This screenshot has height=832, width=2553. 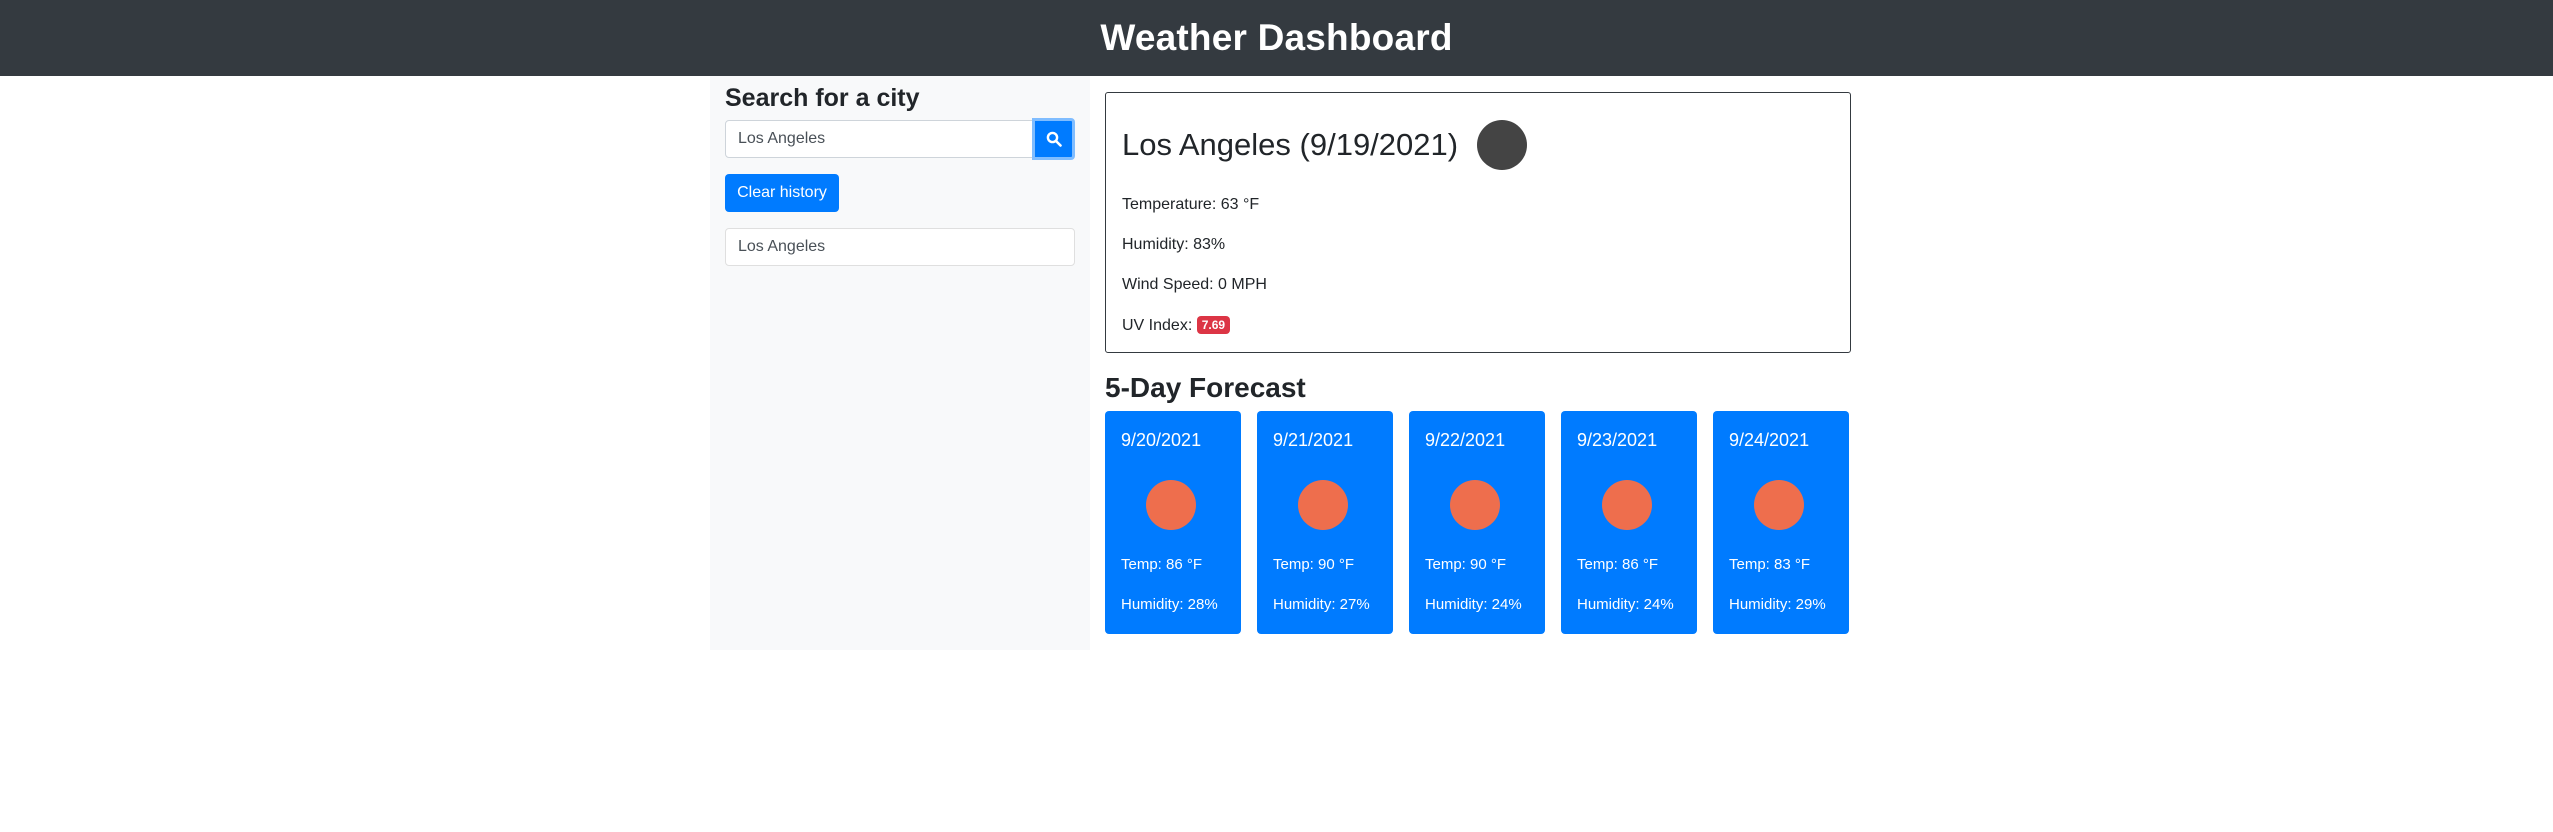 I want to click on forecast-date: 9/20/2021, so click(x=1161, y=440).